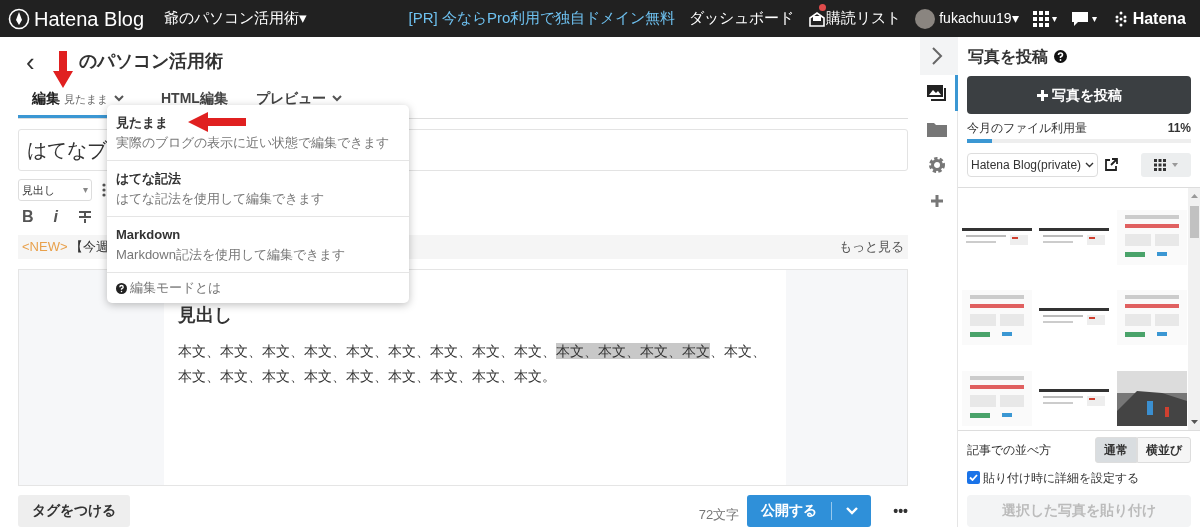 The width and height of the screenshot is (1200, 527). I want to click on blog-title: のパソコン活用術, so click(150, 62).